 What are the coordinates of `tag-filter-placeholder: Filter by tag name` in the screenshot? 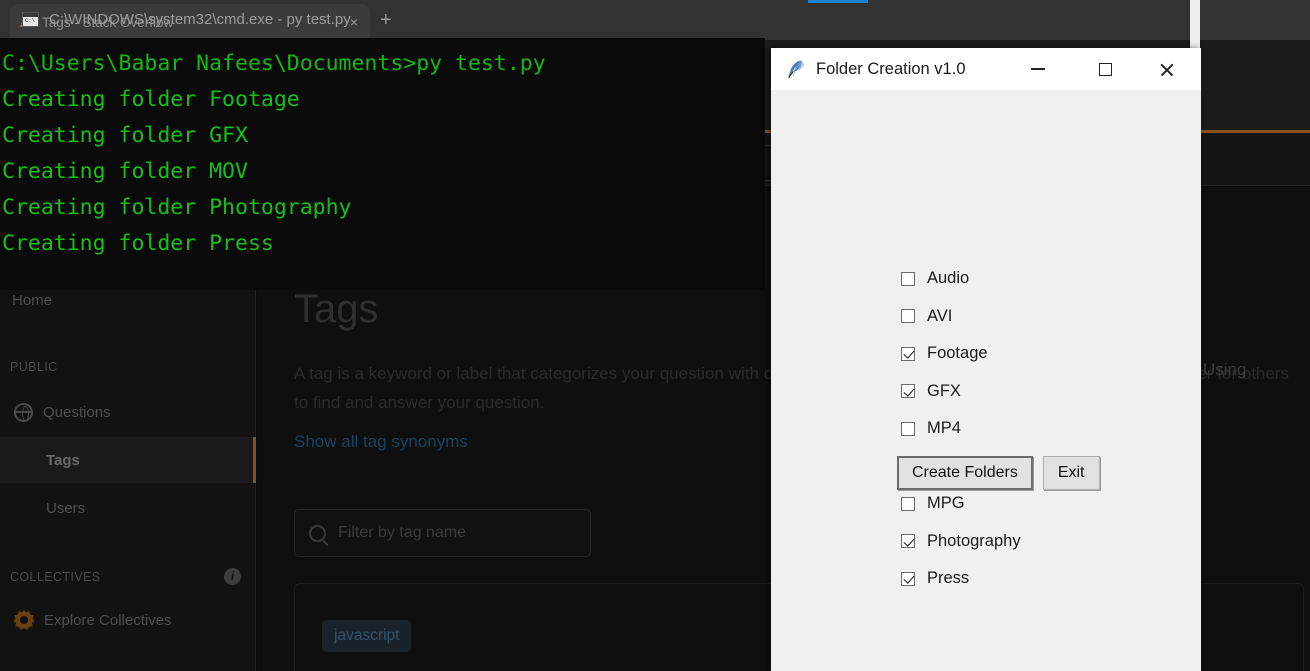 It's located at (402, 532).